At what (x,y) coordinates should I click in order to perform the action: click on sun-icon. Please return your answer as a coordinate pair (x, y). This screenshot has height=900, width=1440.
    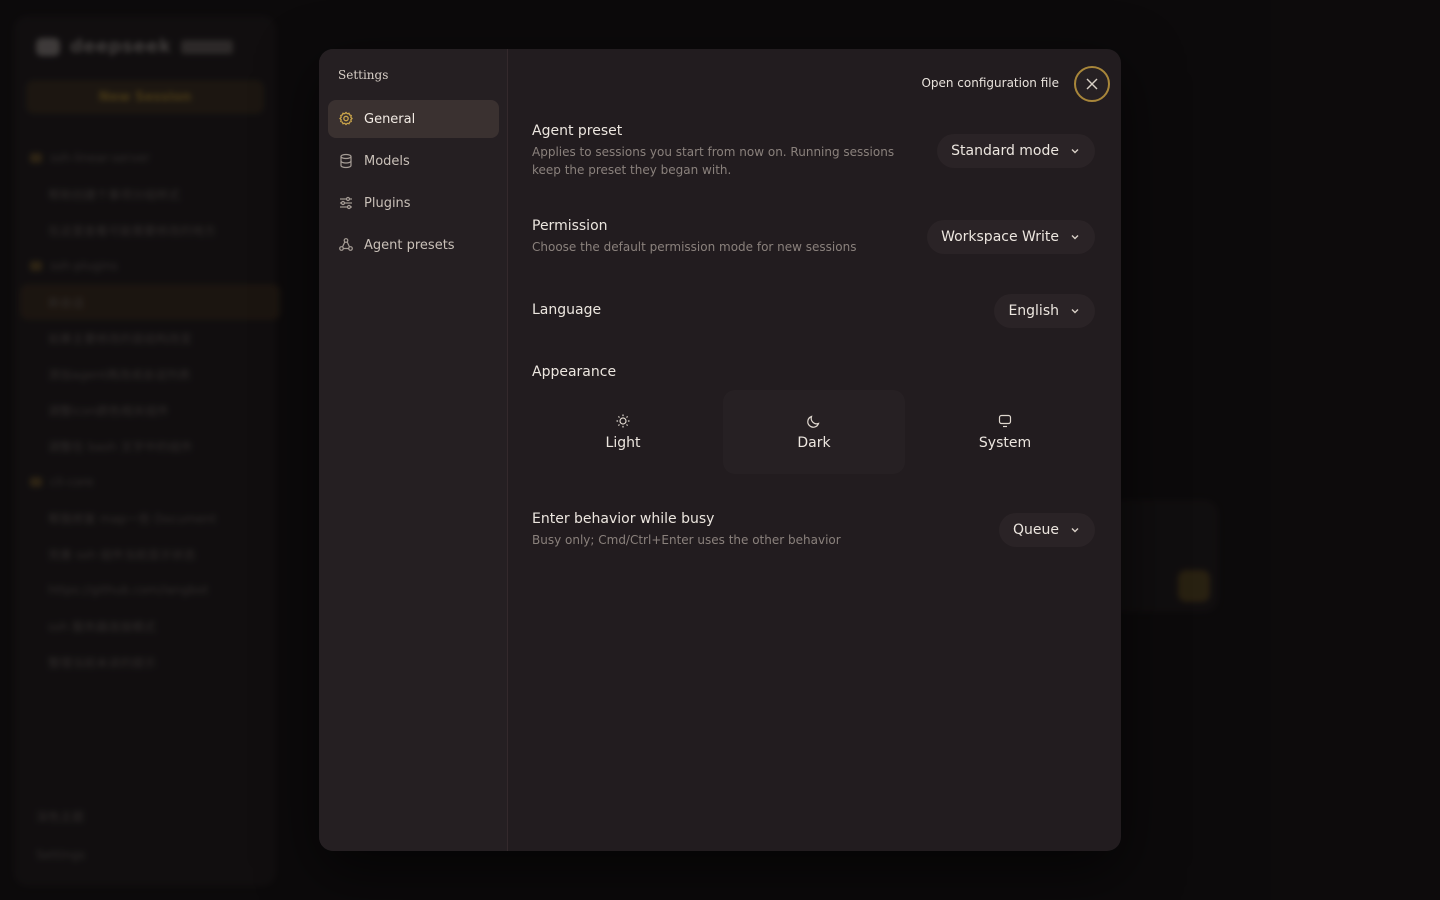
    Looking at the image, I should click on (623, 421).